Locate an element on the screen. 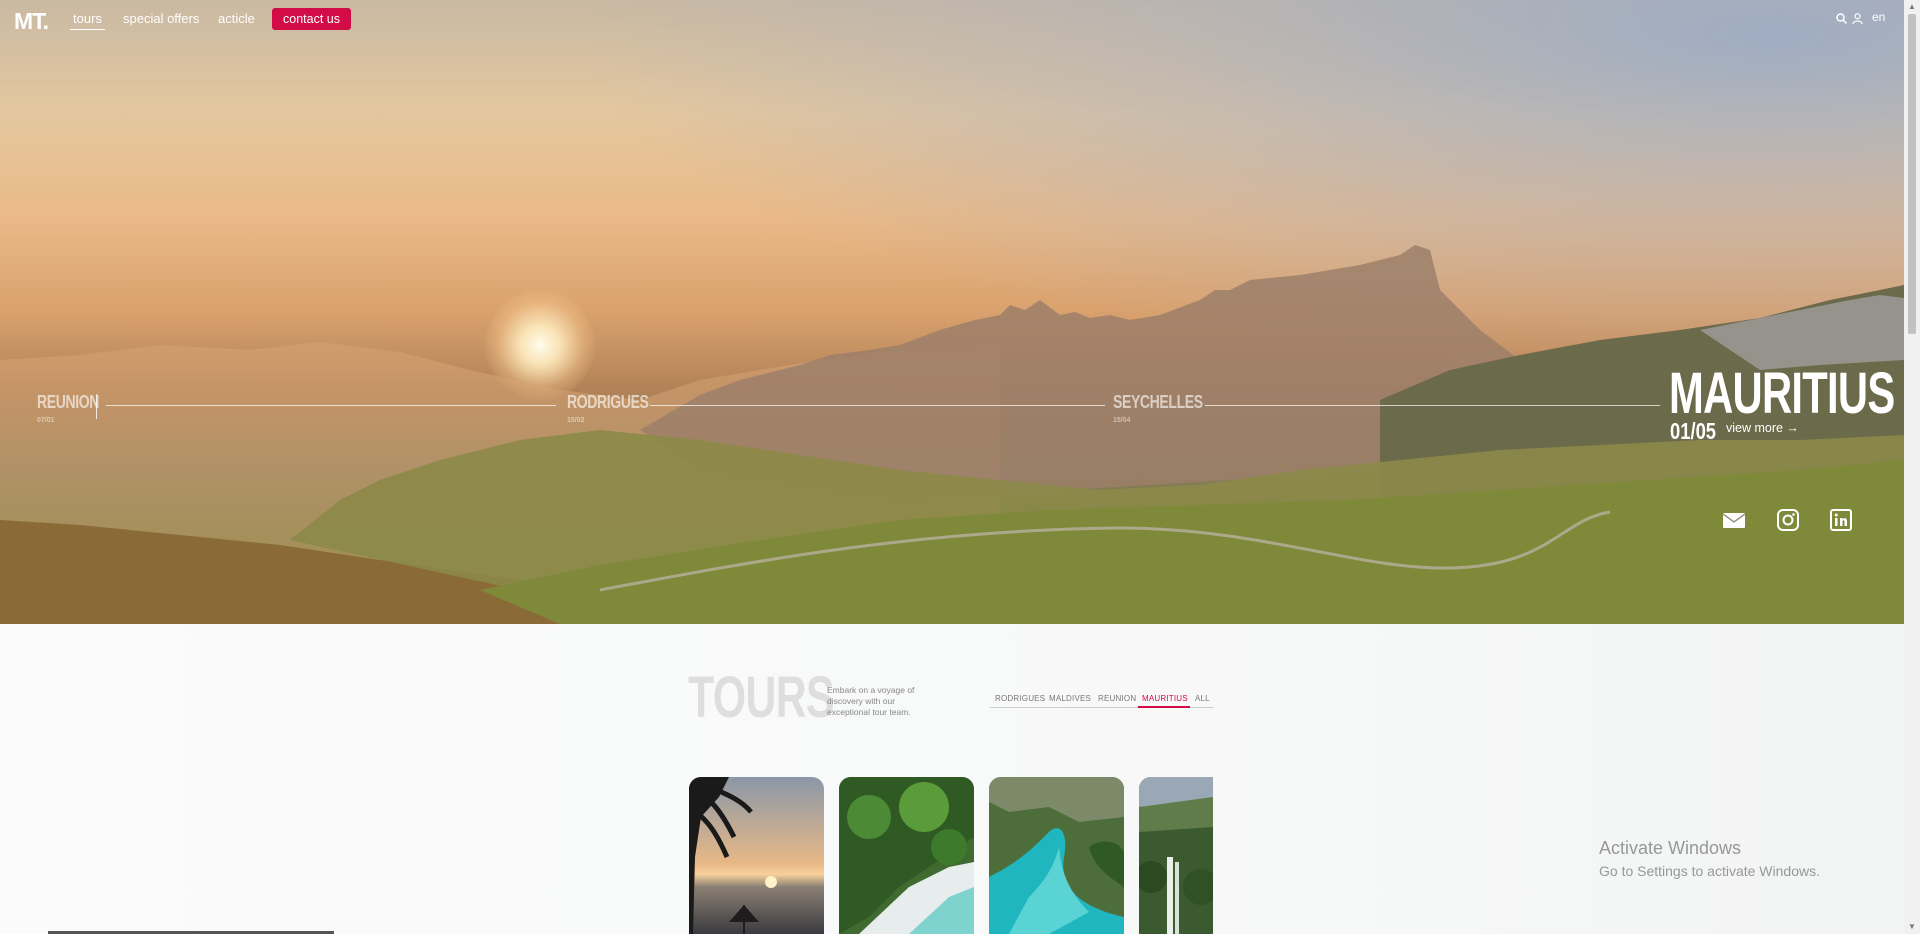  mail-icon is located at coordinates (1734, 520).